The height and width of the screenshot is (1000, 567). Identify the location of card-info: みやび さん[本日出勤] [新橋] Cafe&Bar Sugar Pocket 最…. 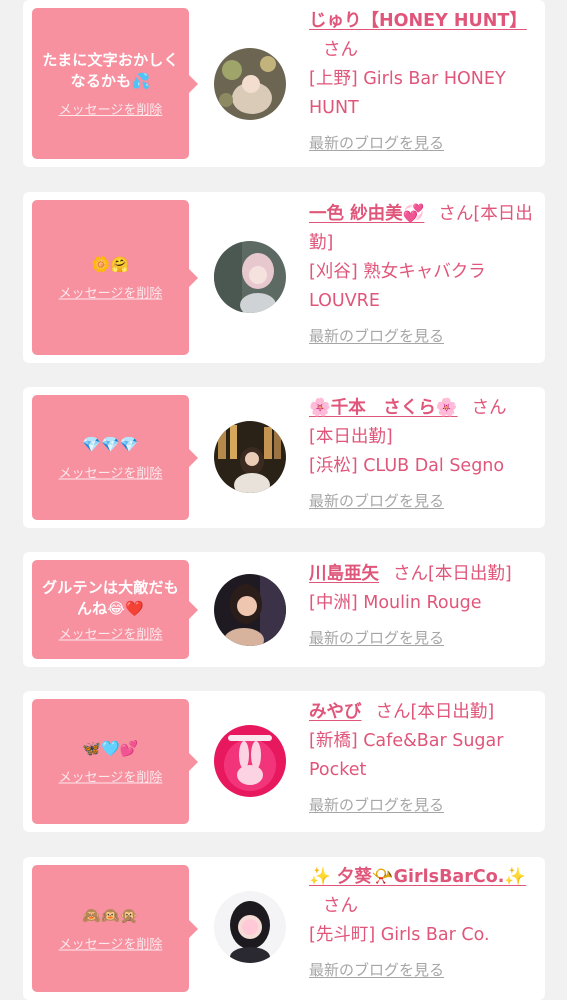
(422, 759).